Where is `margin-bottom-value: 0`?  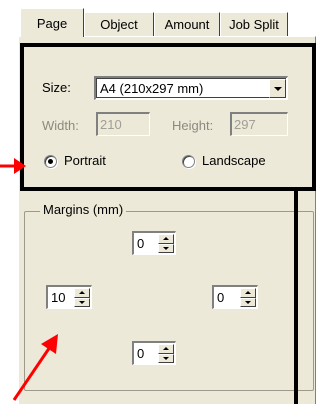 margin-bottom-value: 0 is located at coordinates (141, 353).